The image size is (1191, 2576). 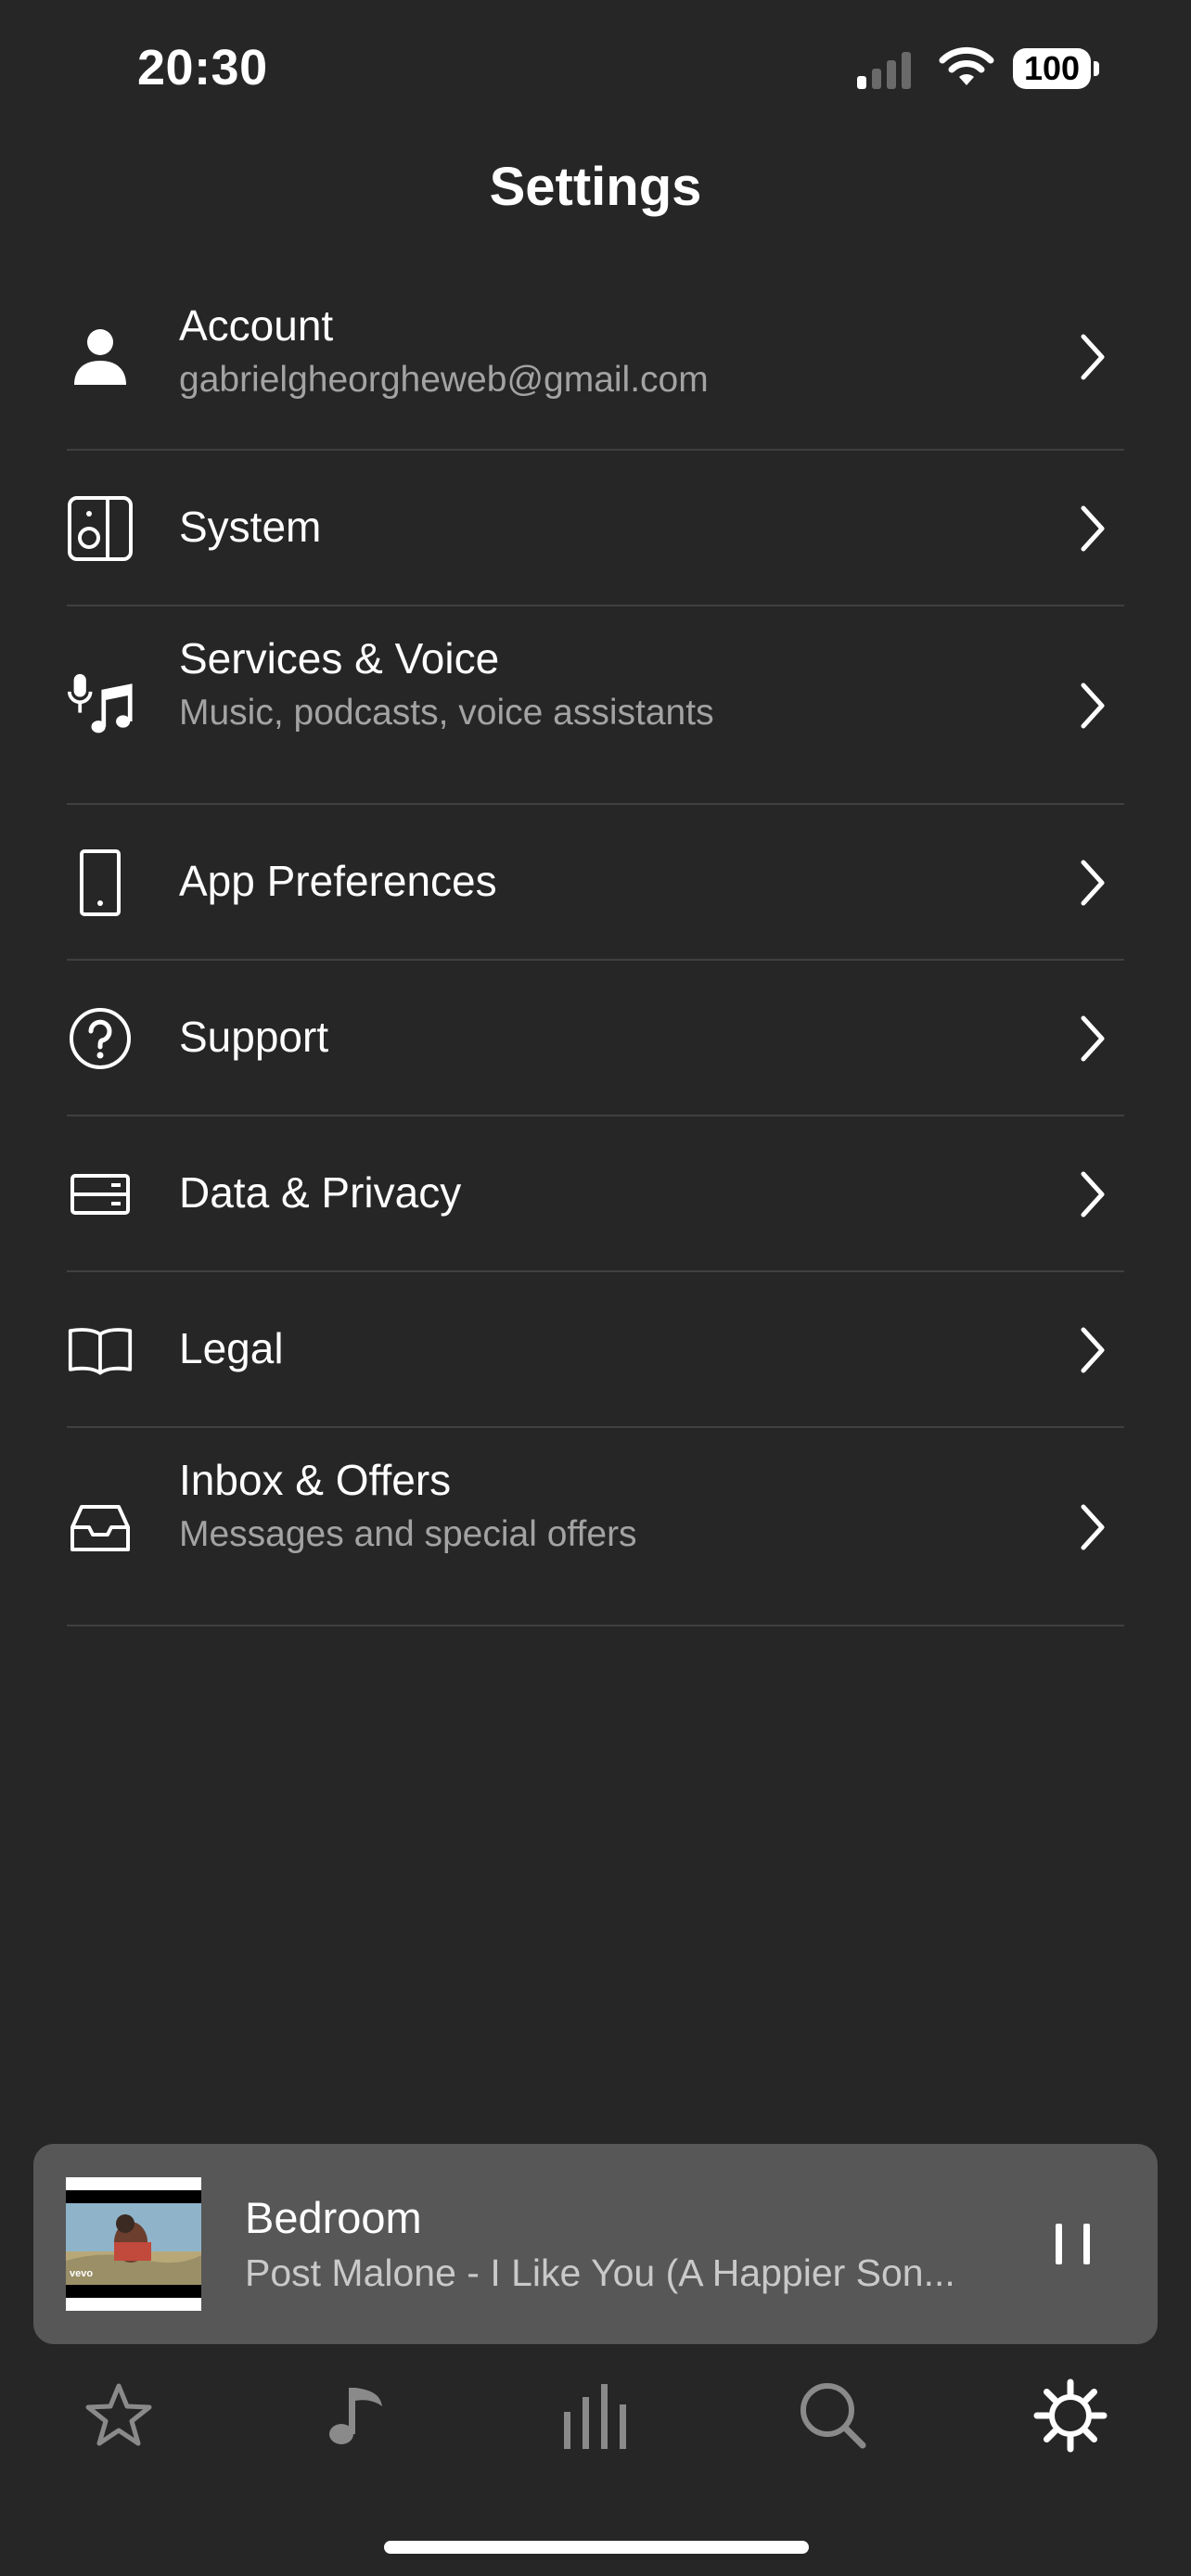 What do you see at coordinates (595, 528) in the screenshot?
I see `settings-item-system: System` at bounding box center [595, 528].